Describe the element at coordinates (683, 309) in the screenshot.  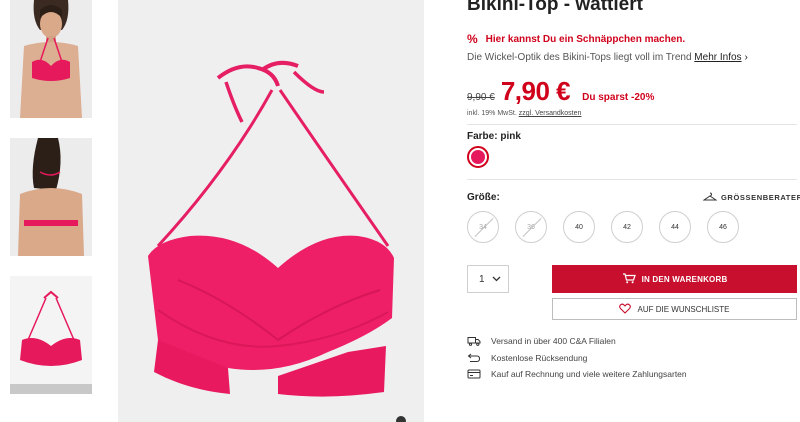
I see `wishlist-label: AUF DIE WUNSCHLISTE` at that location.